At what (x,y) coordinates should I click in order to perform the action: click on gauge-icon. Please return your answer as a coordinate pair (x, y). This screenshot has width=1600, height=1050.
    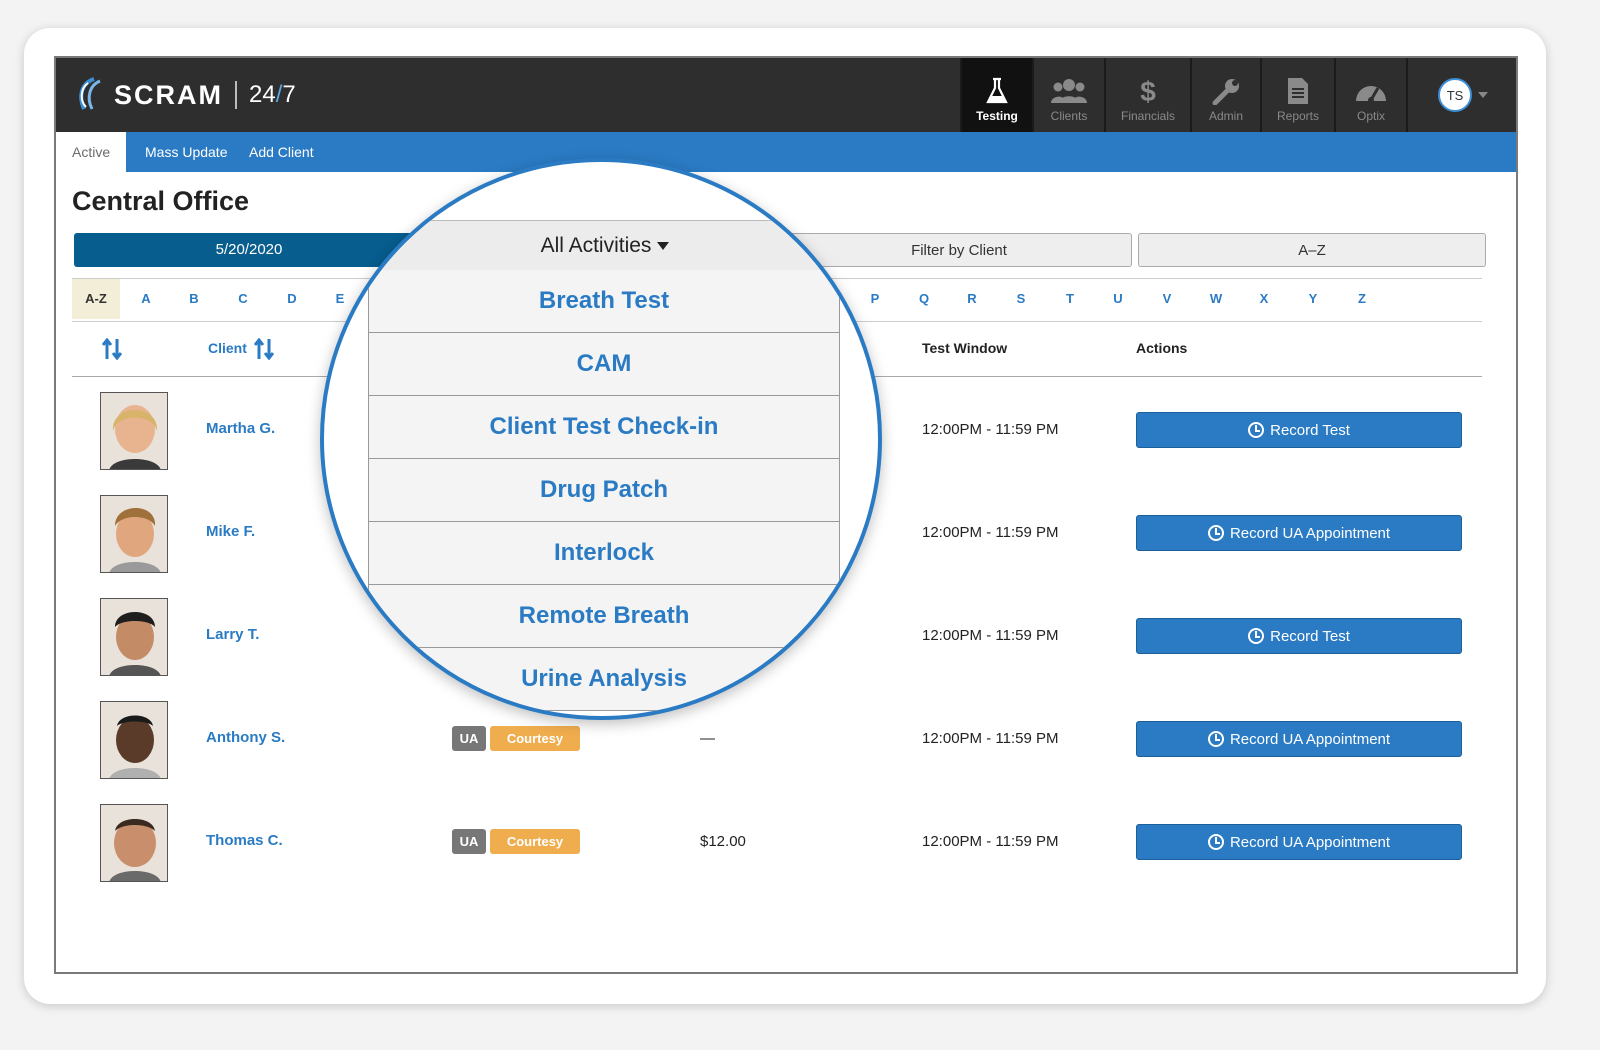
    Looking at the image, I should click on (1371, 94).